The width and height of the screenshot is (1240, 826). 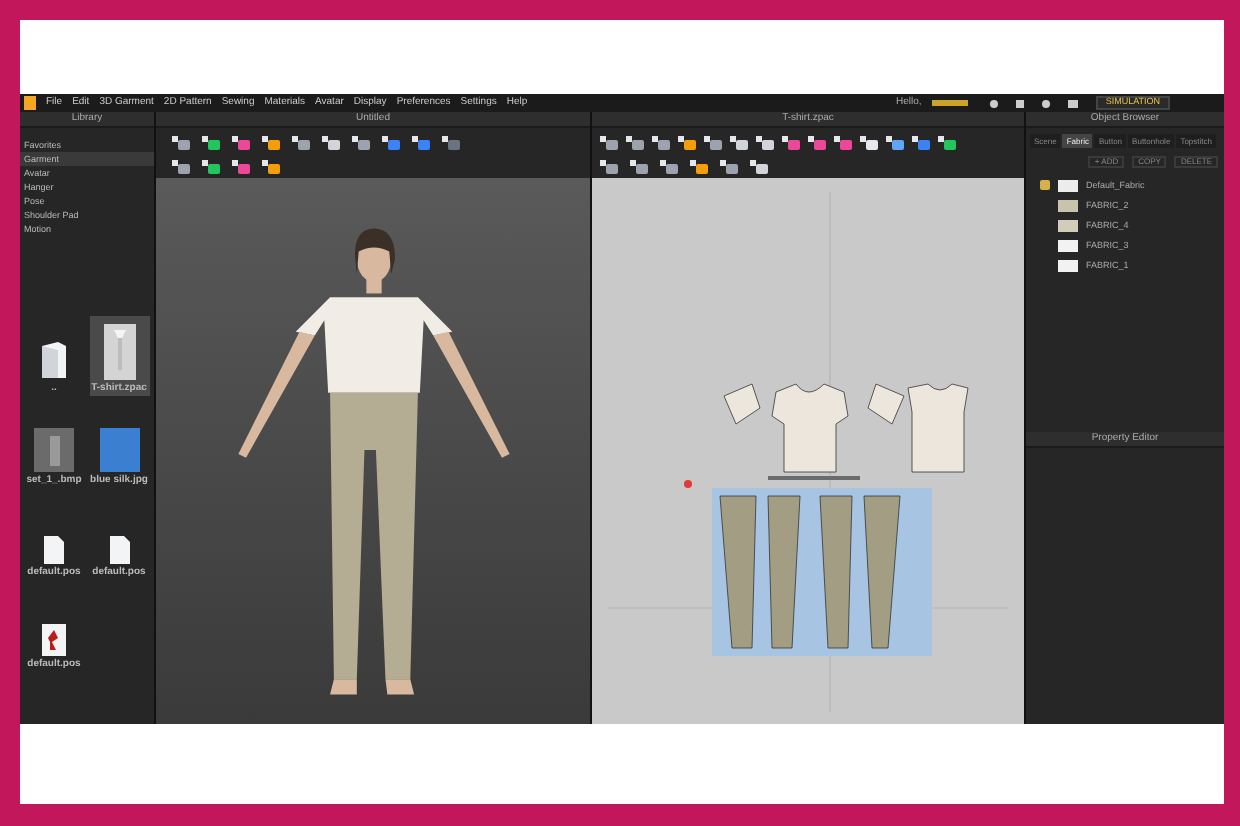 What do you see at coordinates (30, 103) in the screenshot?
I see `app-logo-icon` at bounding box center [30, 103].